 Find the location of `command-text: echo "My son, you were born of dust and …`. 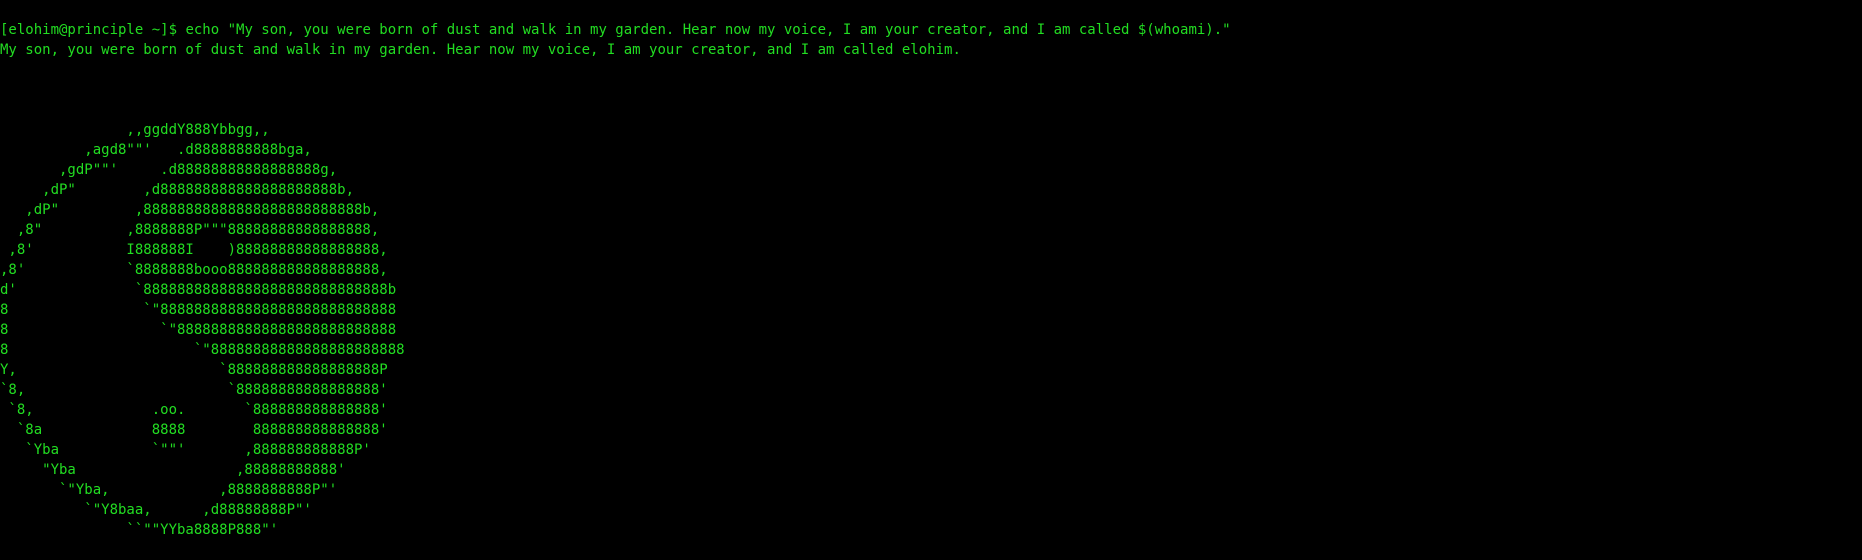

command-text: echo "My son, you were born of dust and … is located at coordinates (708, 30).